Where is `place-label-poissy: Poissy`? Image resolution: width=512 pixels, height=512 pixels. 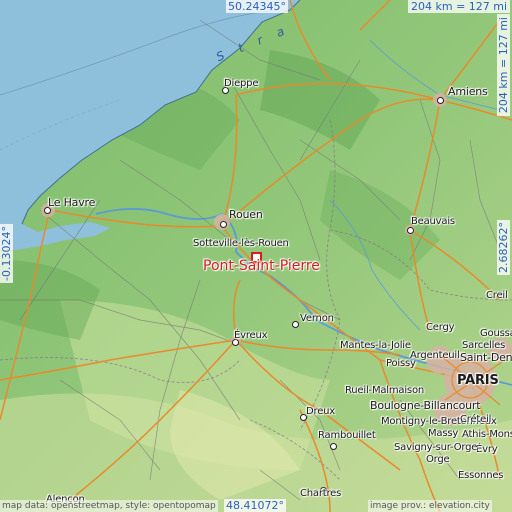
place-label-poissy: Poissy is located at coordinates (401, 363).